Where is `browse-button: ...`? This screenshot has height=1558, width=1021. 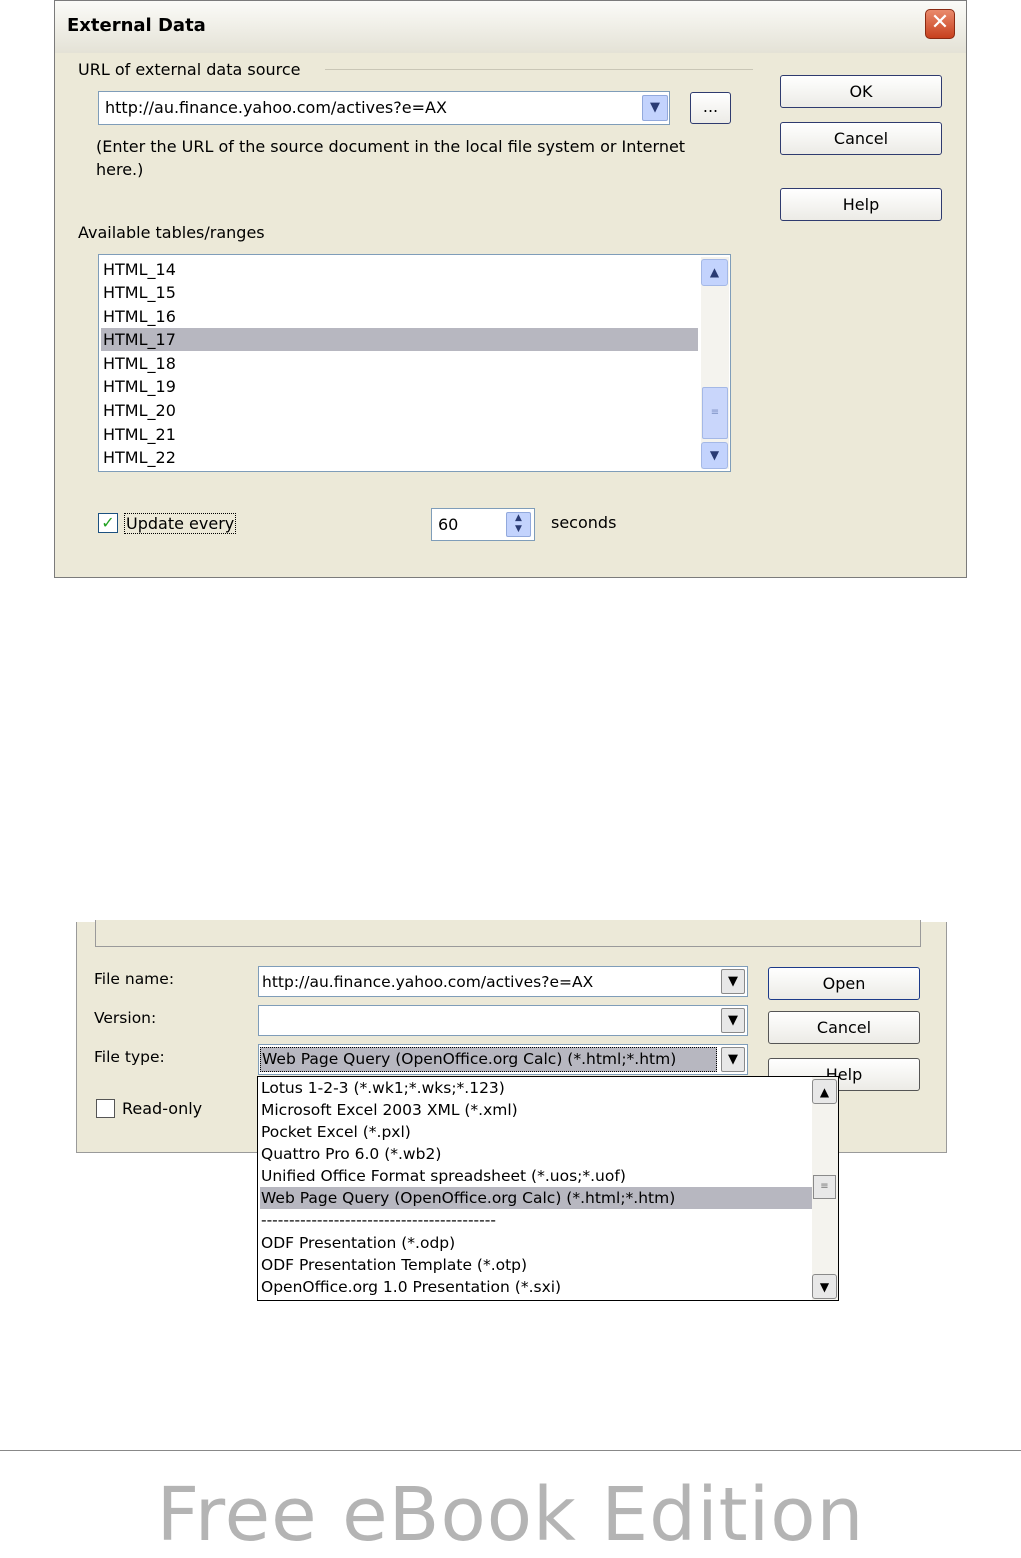
browse-button: ... is located at coordinates (710, 108).